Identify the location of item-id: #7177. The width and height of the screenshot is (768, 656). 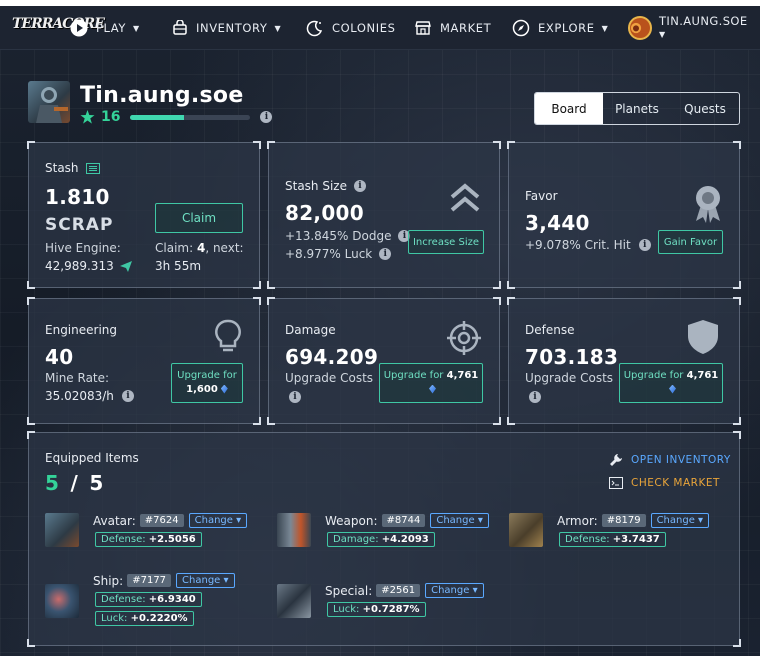
(149, 580).